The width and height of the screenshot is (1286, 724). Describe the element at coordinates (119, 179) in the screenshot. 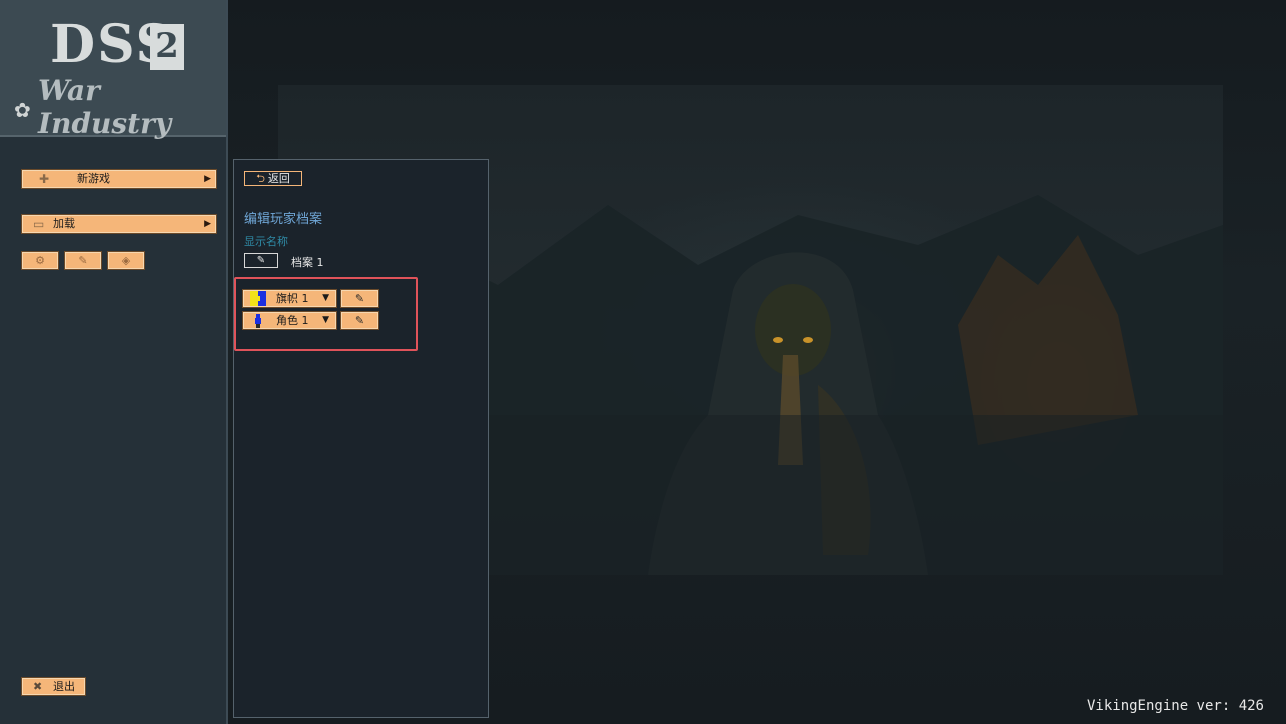

I see `new-game-button: ✚ 新游戏 ▶` at that location.